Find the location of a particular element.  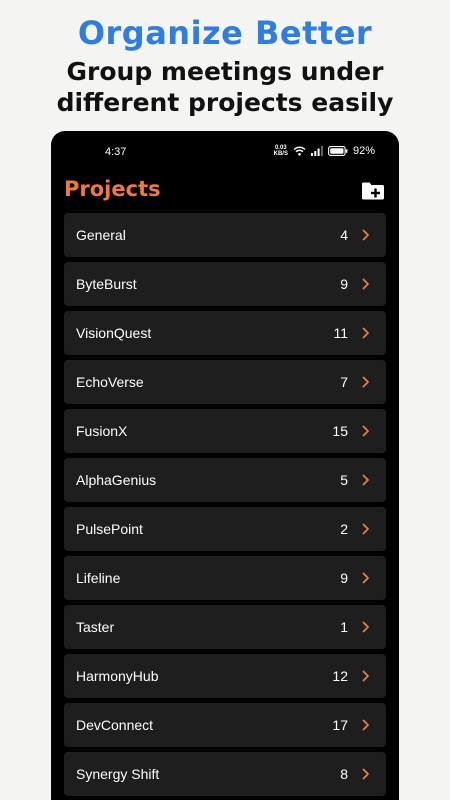

project-name: DevConnect is located at coordinates (115, 725).